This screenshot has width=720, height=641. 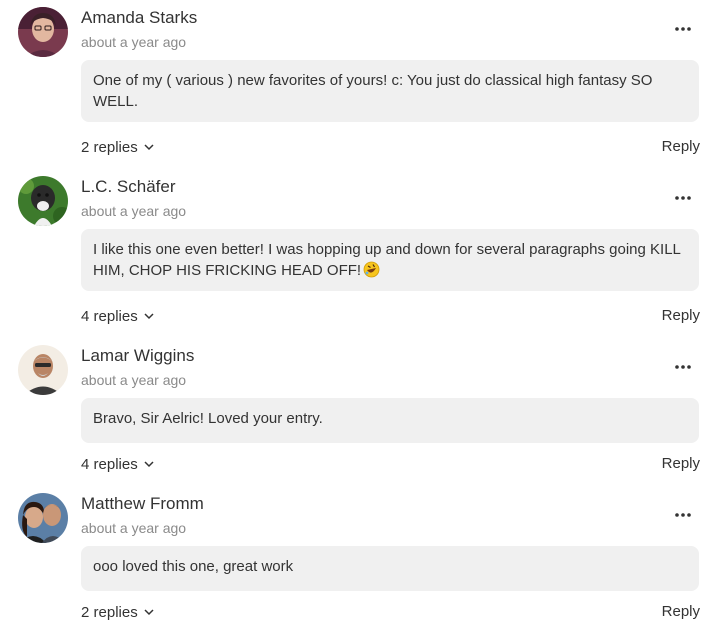 I want to click on comment-text: ooo loved this one, great work, so click(x=193, y=566).